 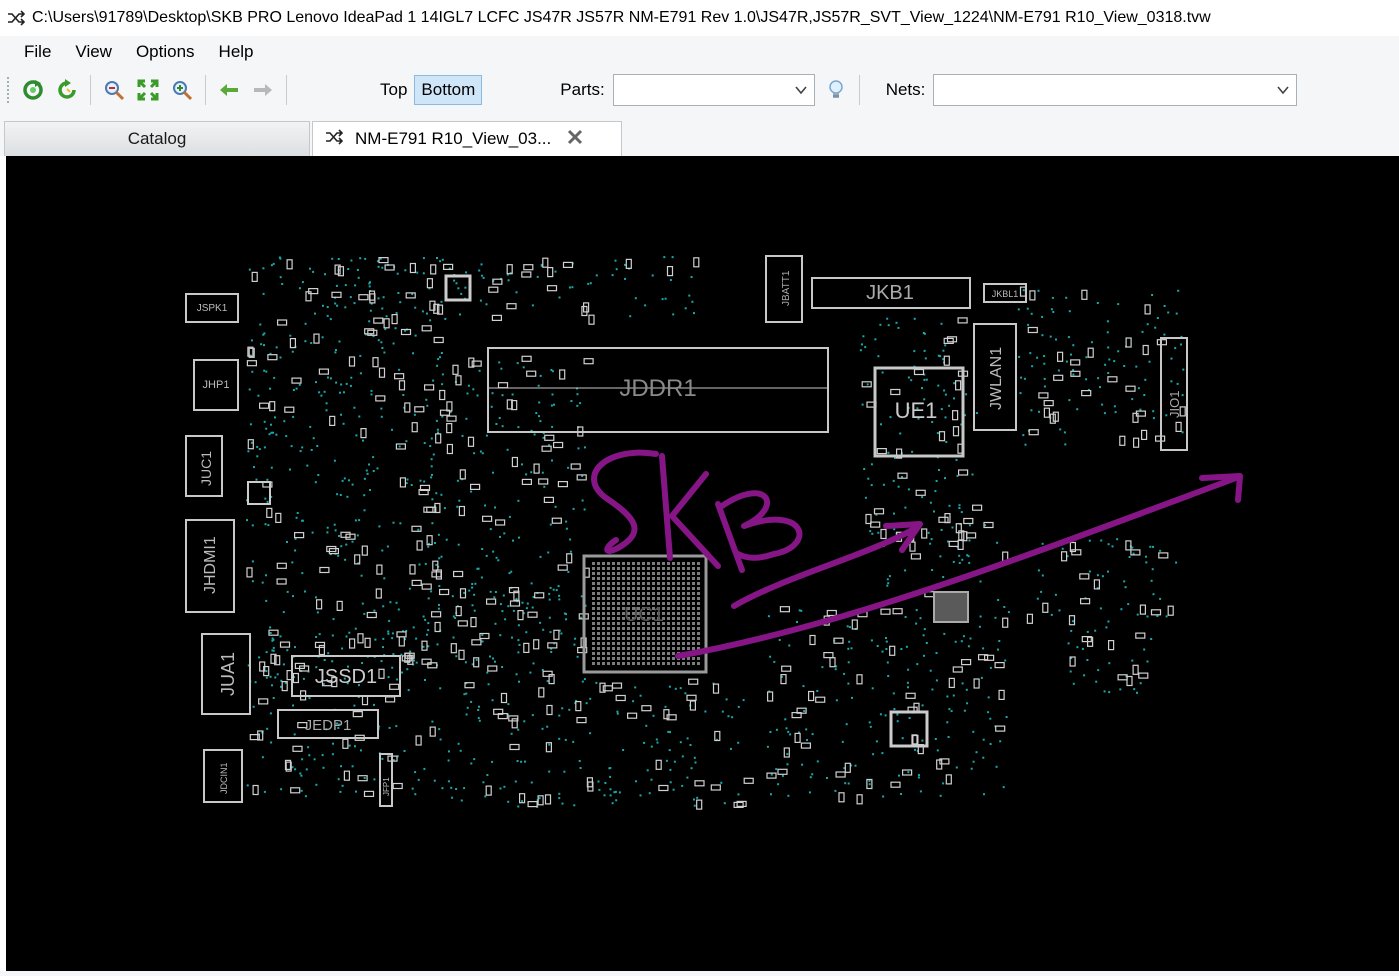 What do you see at coordinates (228, 674) in the screenshot?
I see `label-jua1: JUA1` at bounding box center [228, 674].